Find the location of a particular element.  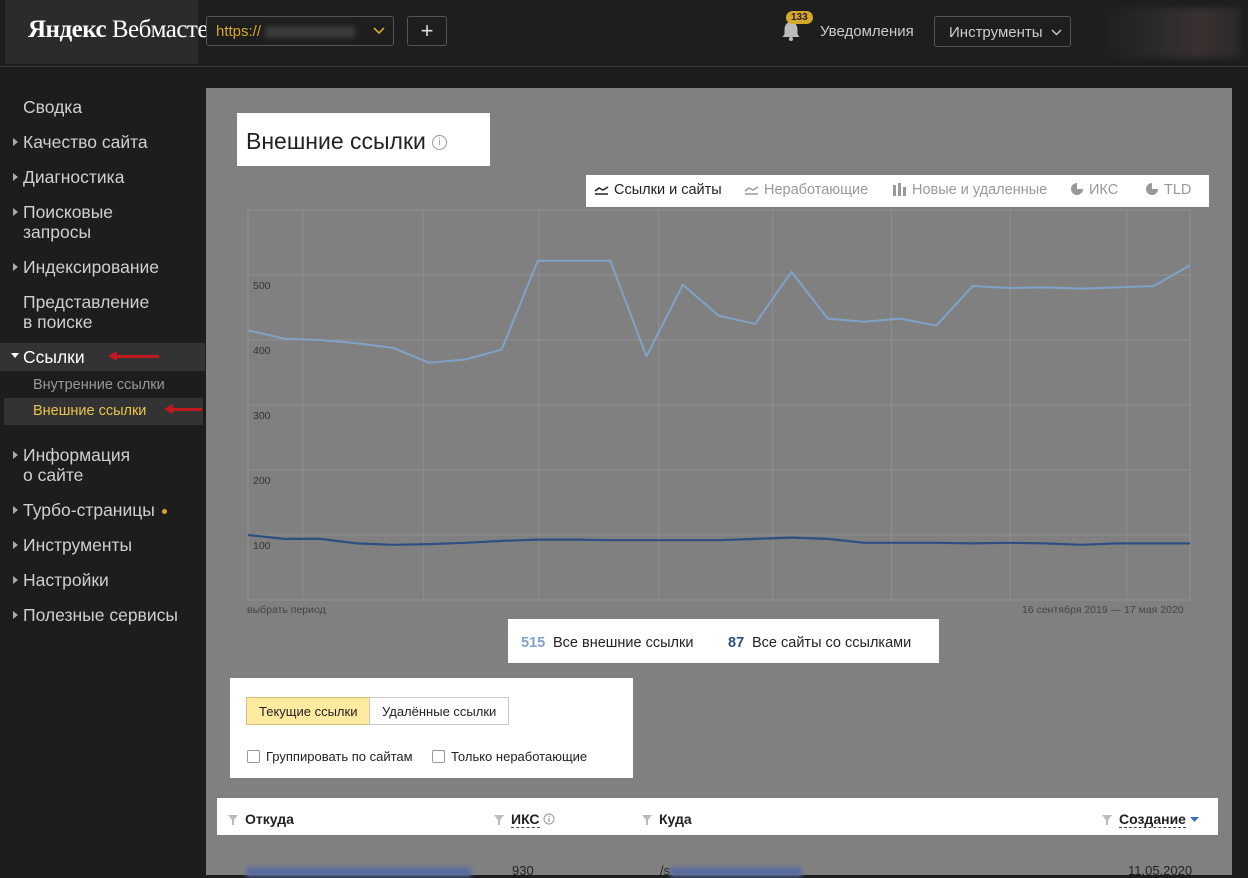

row-created-date: 11.05.2020 is located at coordinates (1160, 870).